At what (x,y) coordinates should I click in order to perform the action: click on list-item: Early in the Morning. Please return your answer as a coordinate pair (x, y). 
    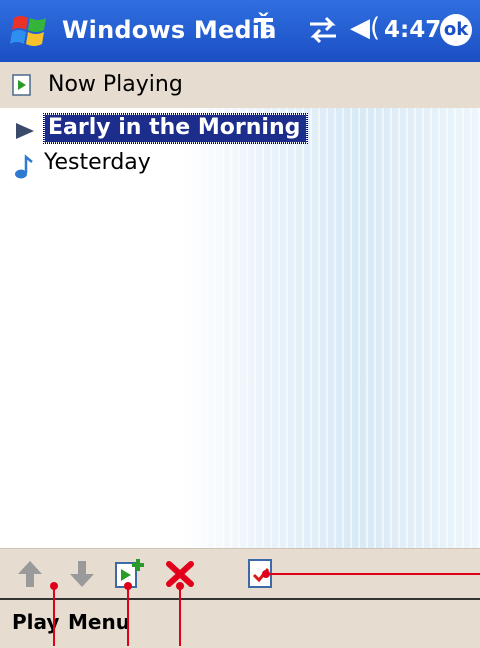
    Looking at the image, I should click on (240, 130).